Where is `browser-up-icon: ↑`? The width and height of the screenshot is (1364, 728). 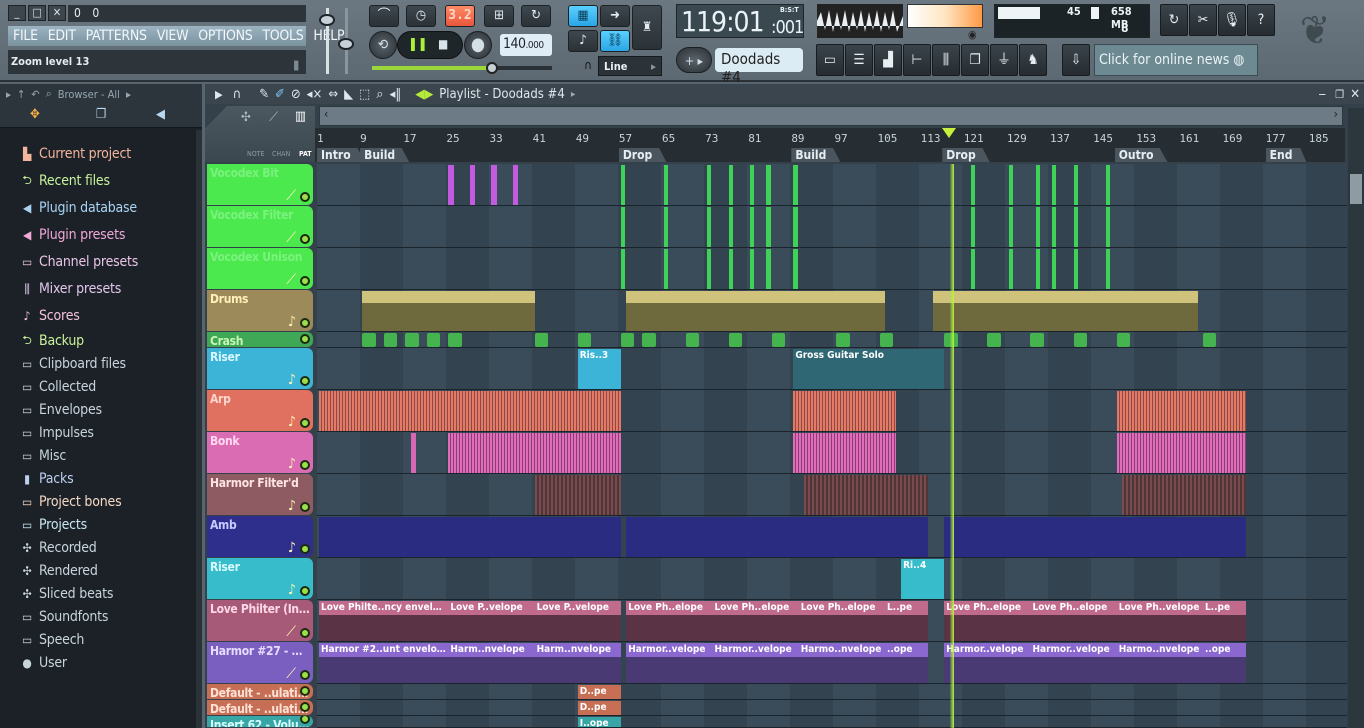 browser-up-icon: ↑ is located at coordinates (21, 94).